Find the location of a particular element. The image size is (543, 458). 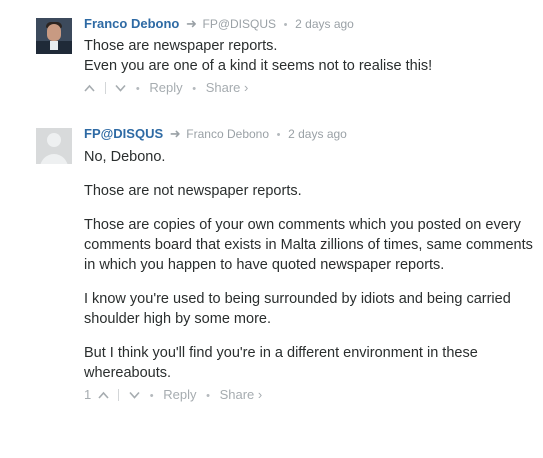

upvote-count: 1 is located at coordinates (88, 394).